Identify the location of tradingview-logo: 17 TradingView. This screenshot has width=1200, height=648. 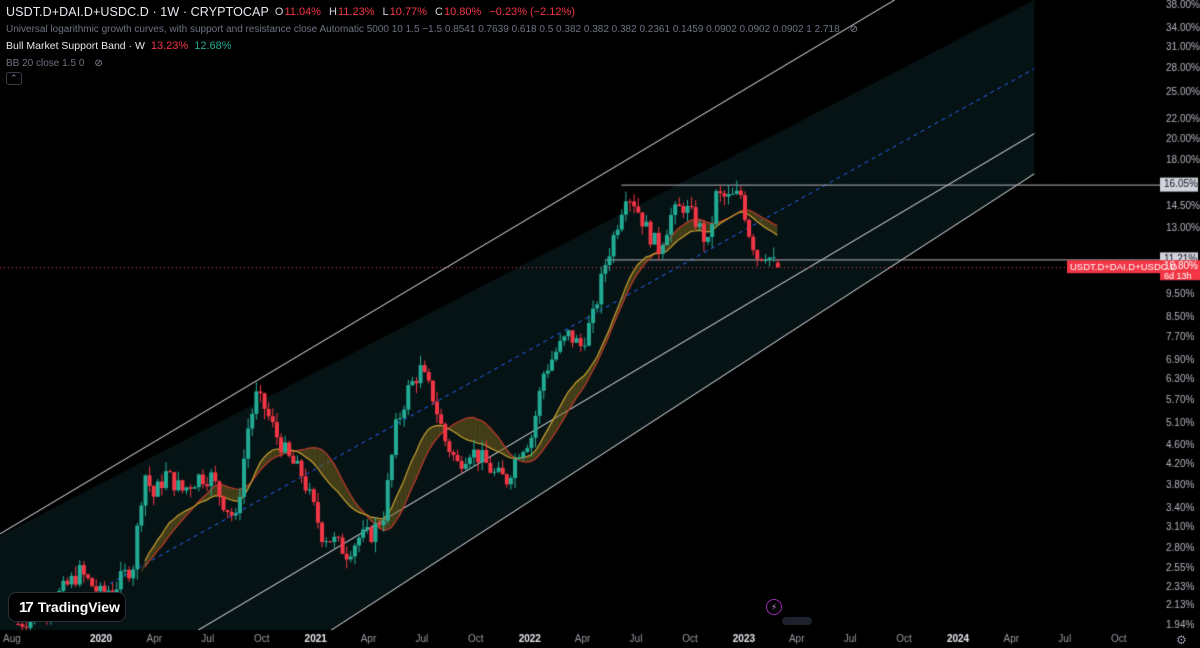
(67, 607).